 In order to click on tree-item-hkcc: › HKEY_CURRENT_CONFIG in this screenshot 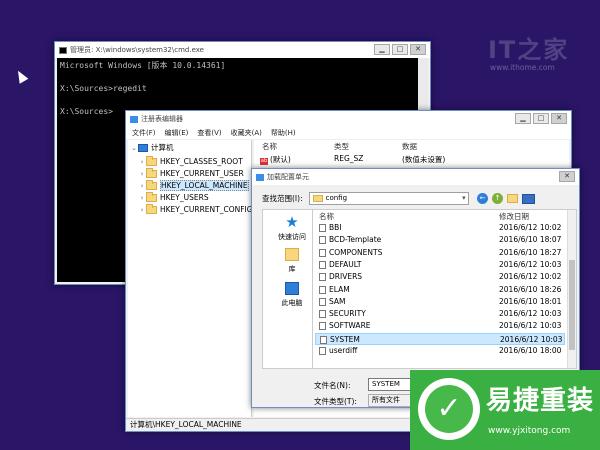, I will do `click(194, 209)`.